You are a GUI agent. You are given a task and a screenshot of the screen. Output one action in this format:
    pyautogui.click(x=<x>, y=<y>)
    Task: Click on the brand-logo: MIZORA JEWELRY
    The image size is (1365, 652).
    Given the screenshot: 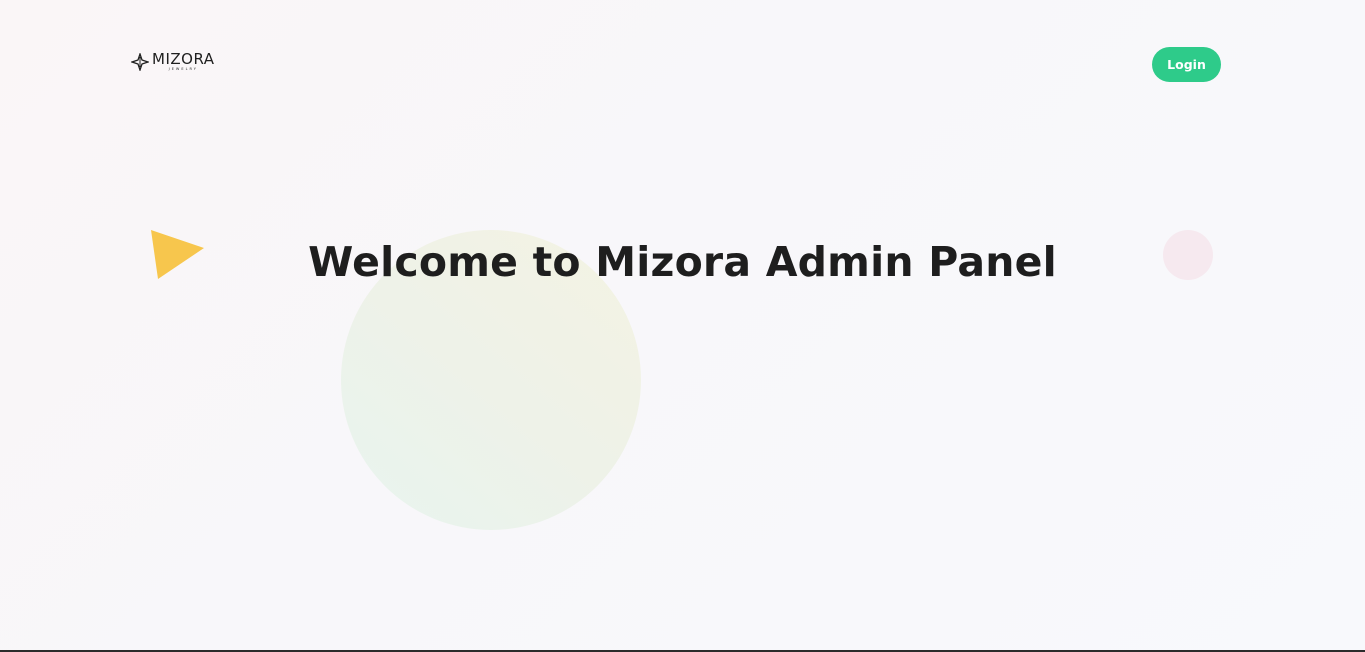 What is the action you would take?
    pyautogui.click(x=173, y=62)
    